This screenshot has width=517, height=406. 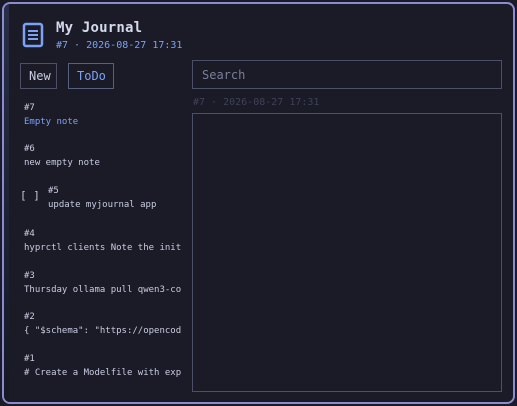 I want to click on window-edge-shadow, so click(x=6, y=203).